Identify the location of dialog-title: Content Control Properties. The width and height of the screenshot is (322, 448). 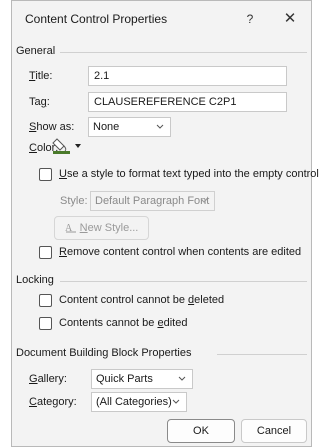
(96, 19).